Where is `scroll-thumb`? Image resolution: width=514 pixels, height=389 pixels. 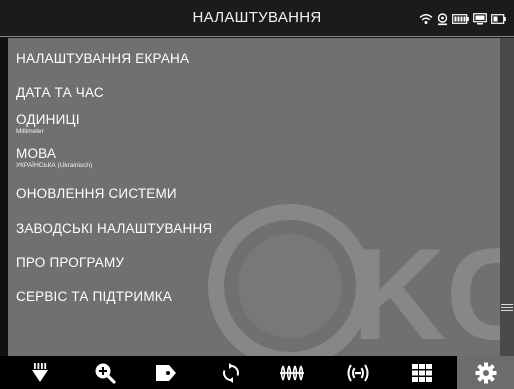 scroll-thumb is located at coordinates (507, 307).